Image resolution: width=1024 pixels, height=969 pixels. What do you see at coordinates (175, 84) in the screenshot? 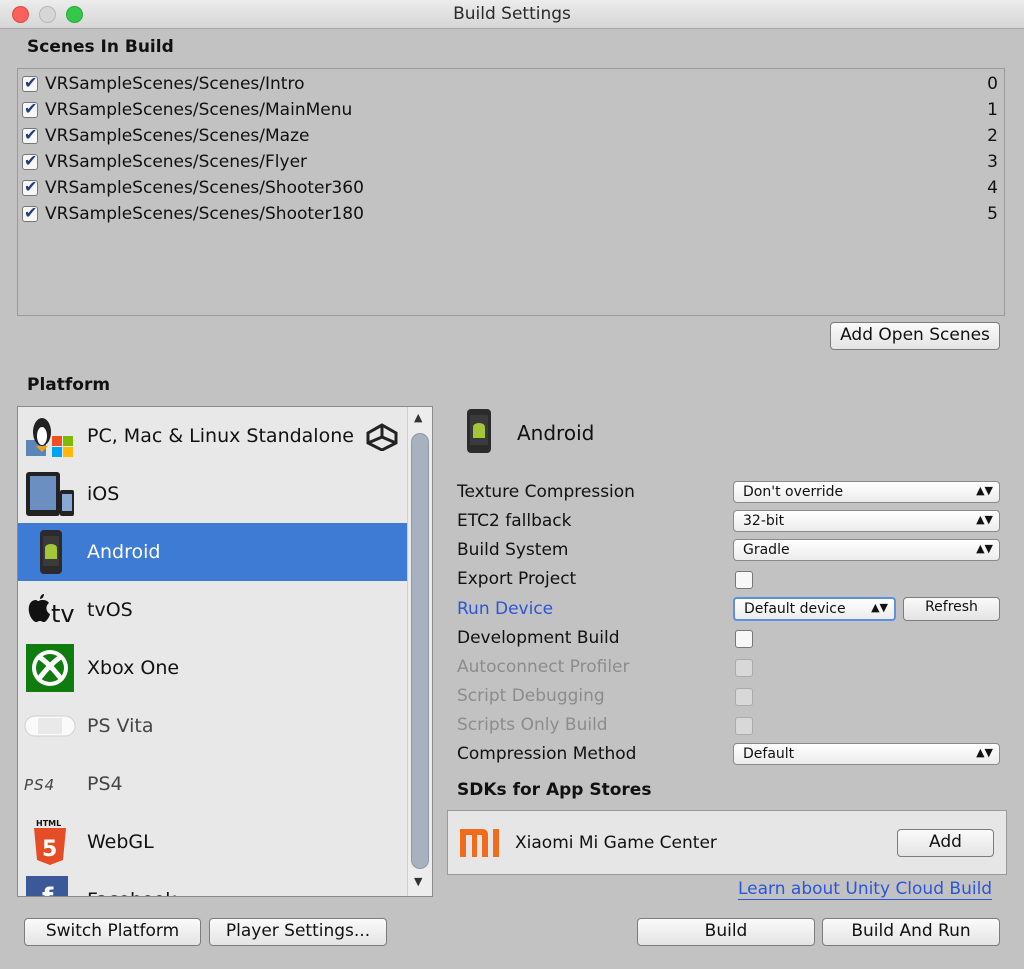
I see `scene-path: VRSampleScenes/Scenes/Intro` at bounding box center [175, 84].